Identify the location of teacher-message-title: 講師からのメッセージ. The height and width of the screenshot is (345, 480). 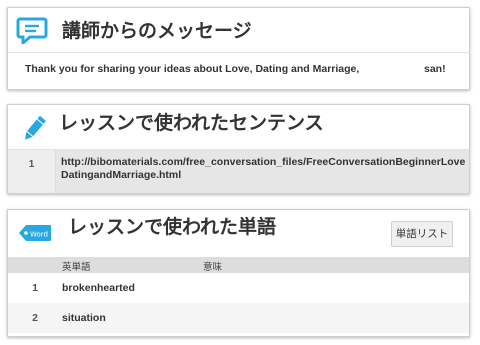
(157, 31).